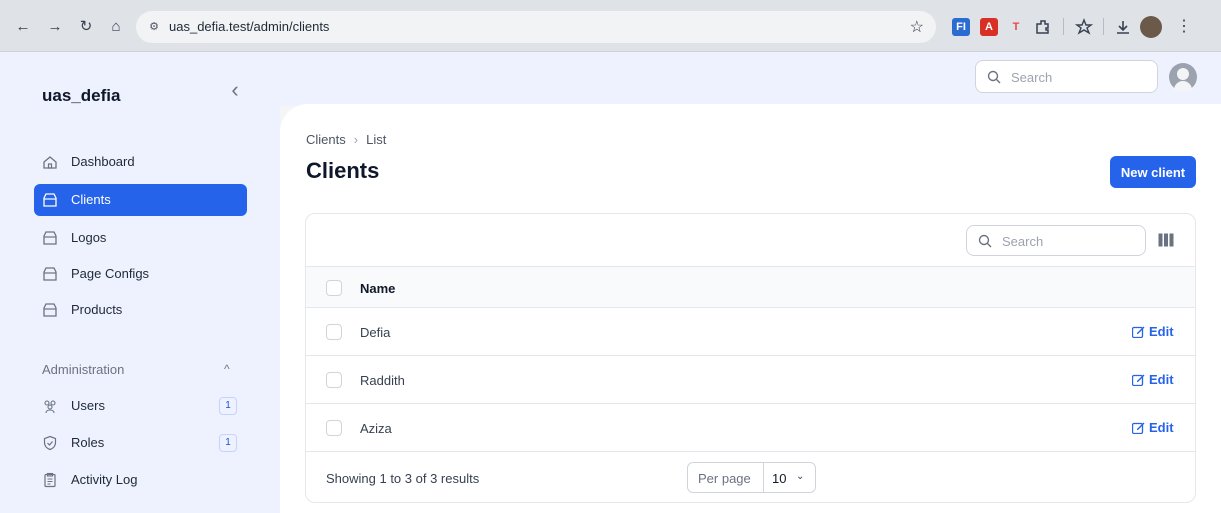 The height and width of the screenshot is (513, 1221). Describe the element at coordinates (724, 478) in the screenshot. I see `per-page-label: Per page` at that location.